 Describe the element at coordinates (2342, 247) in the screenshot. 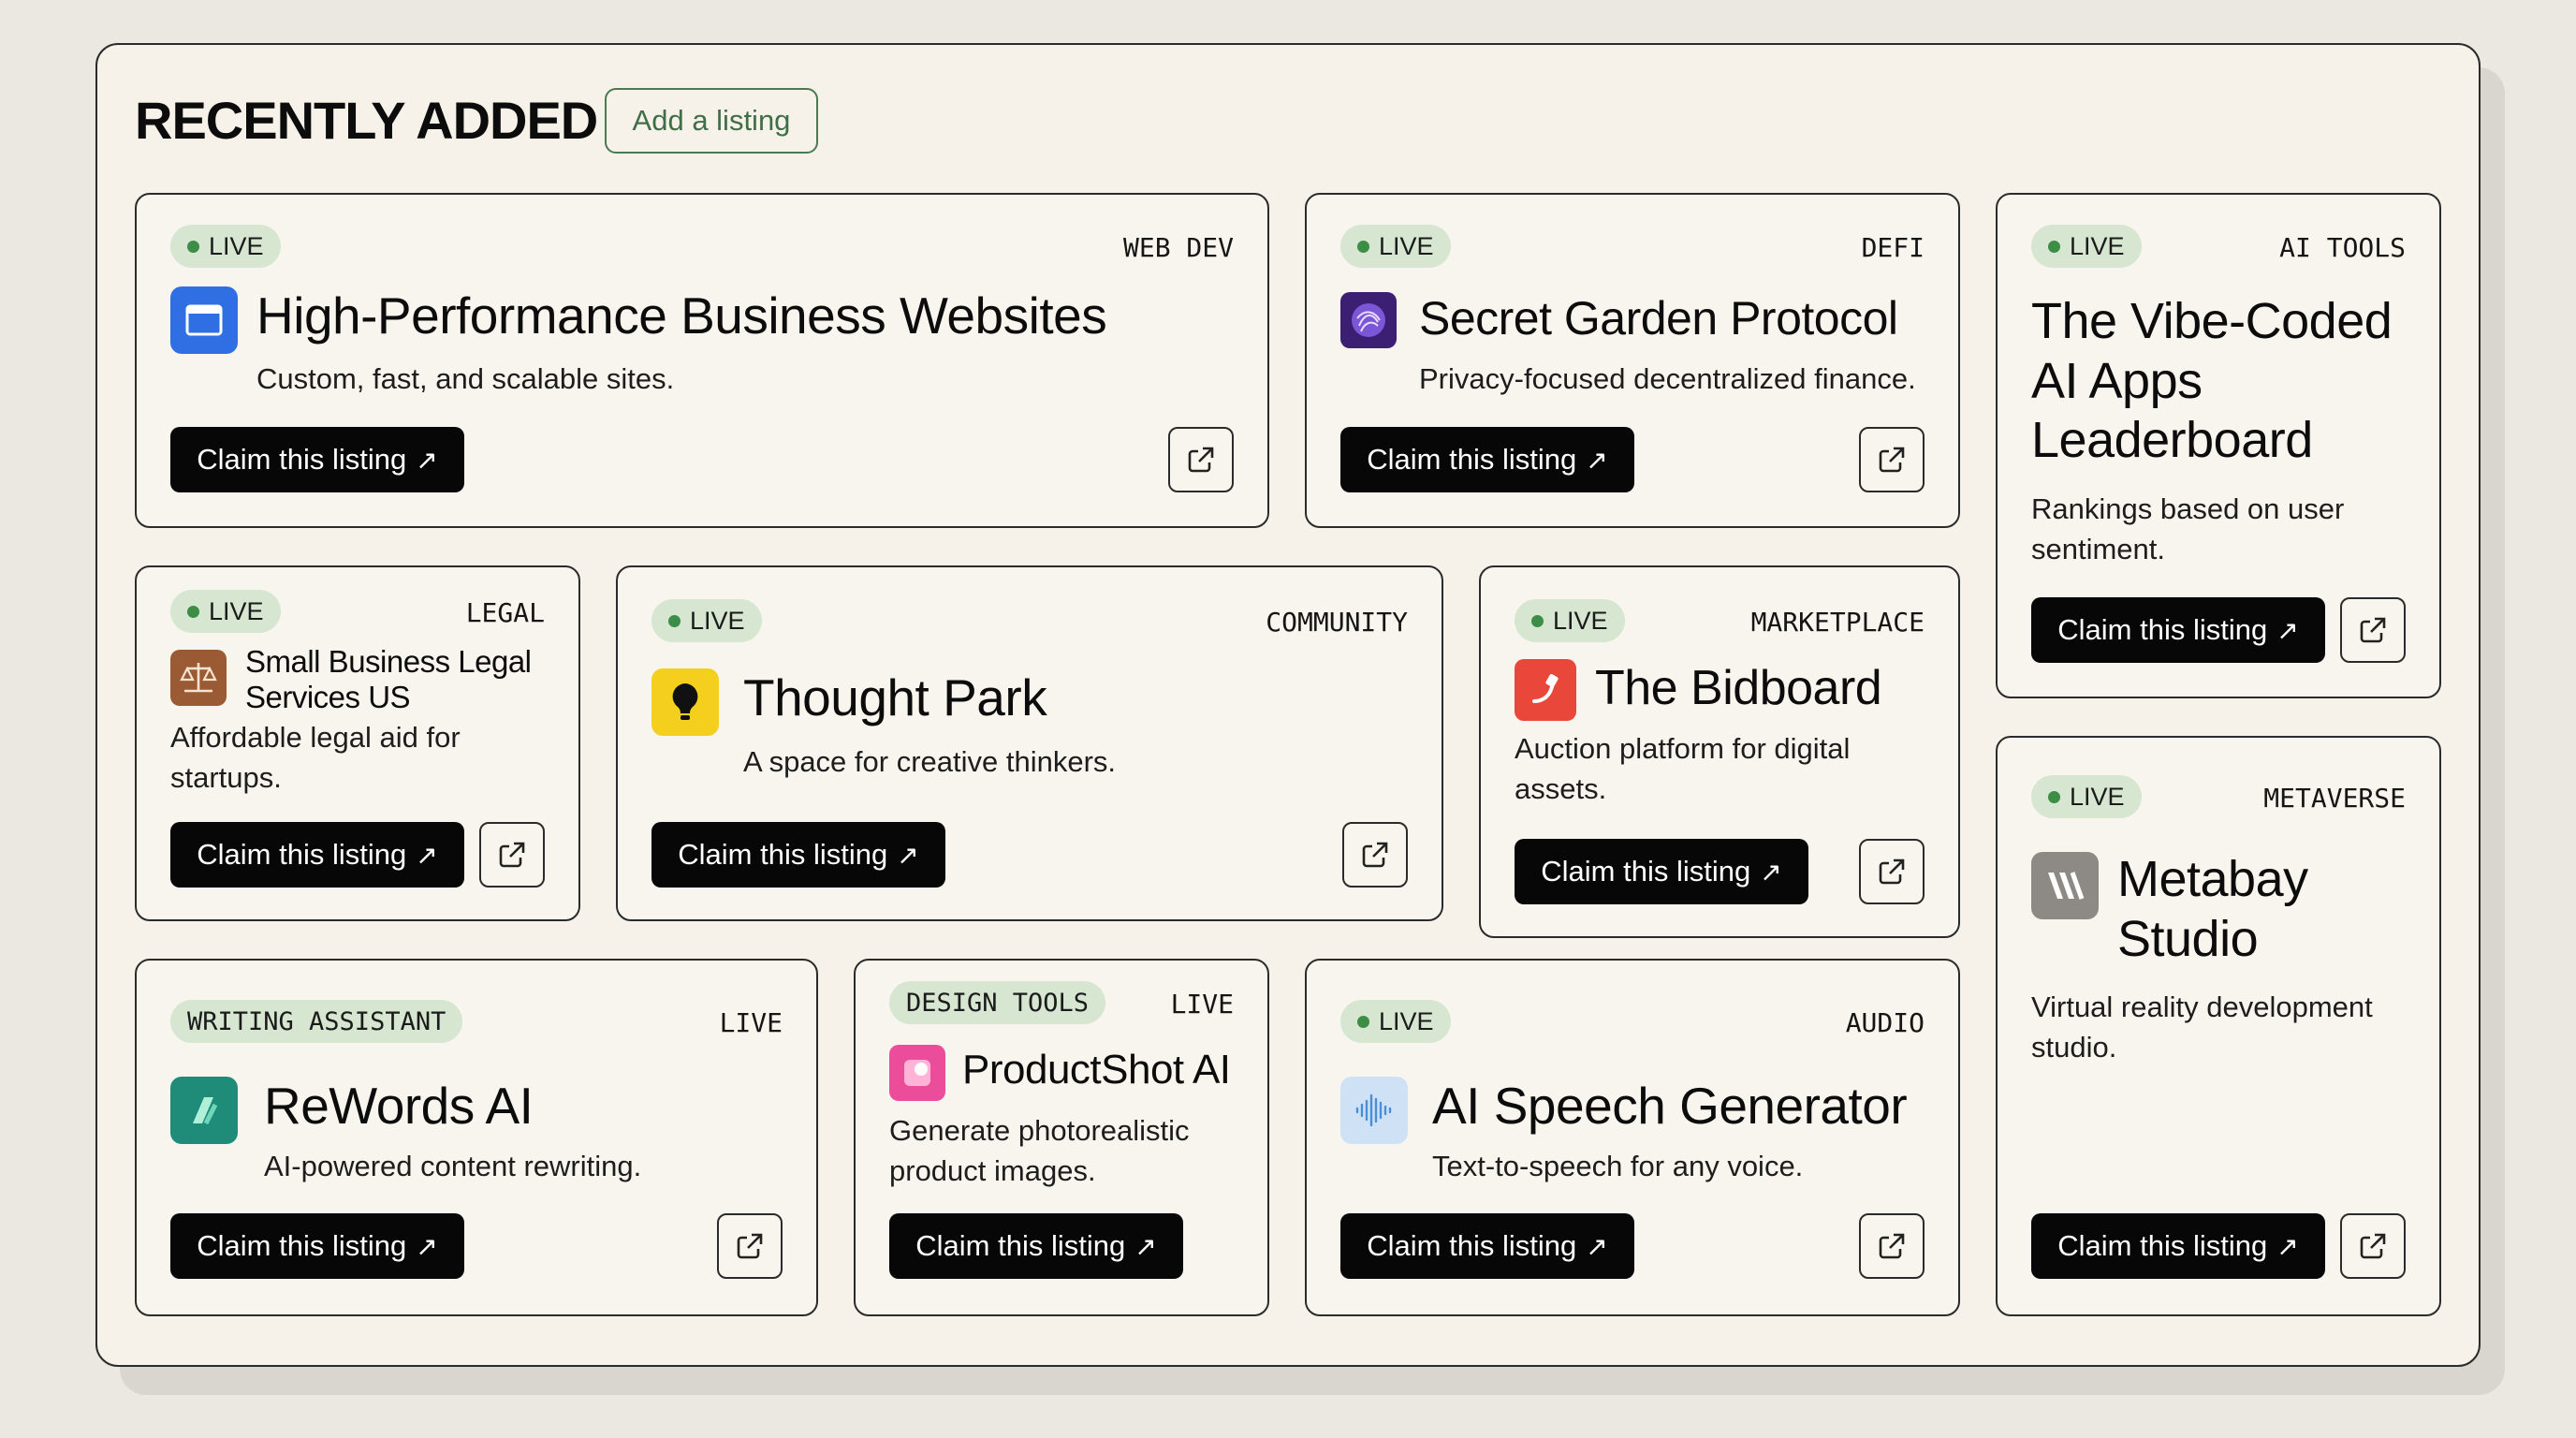

I see `category-label: AI TOOLS` at that location.